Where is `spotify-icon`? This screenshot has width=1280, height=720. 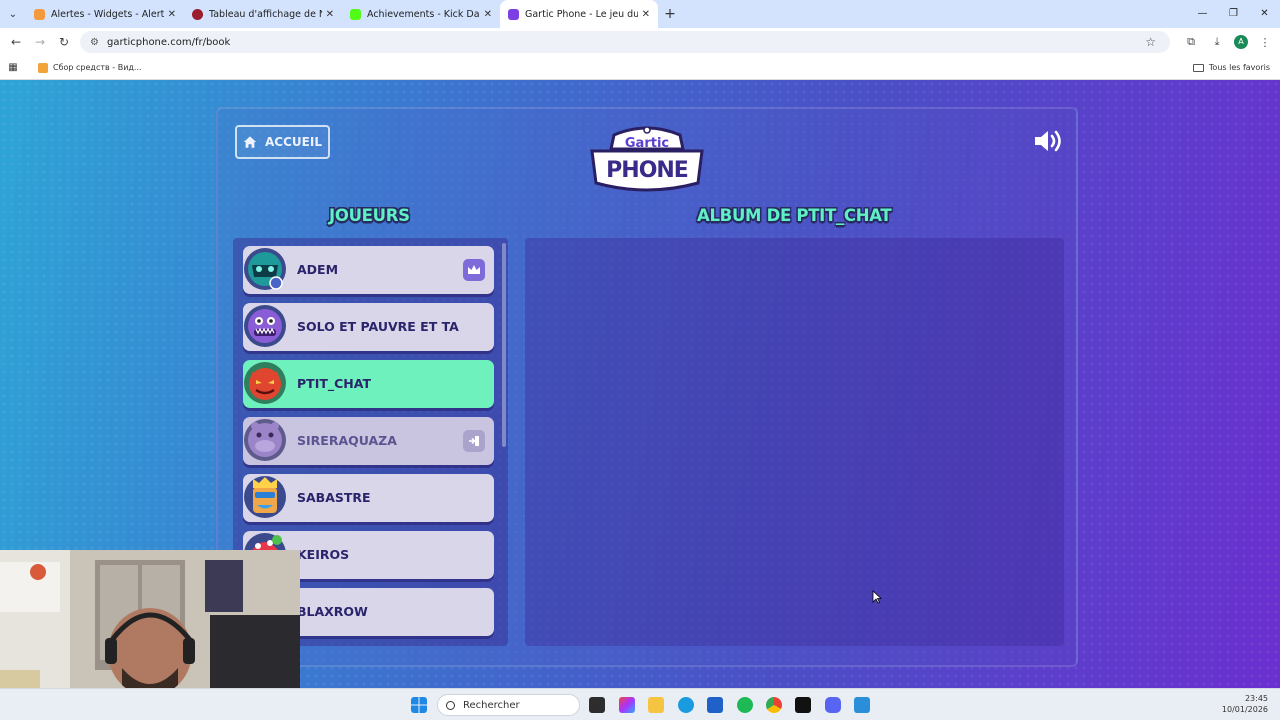 spotify-icon is located at coordinates (745, 705).